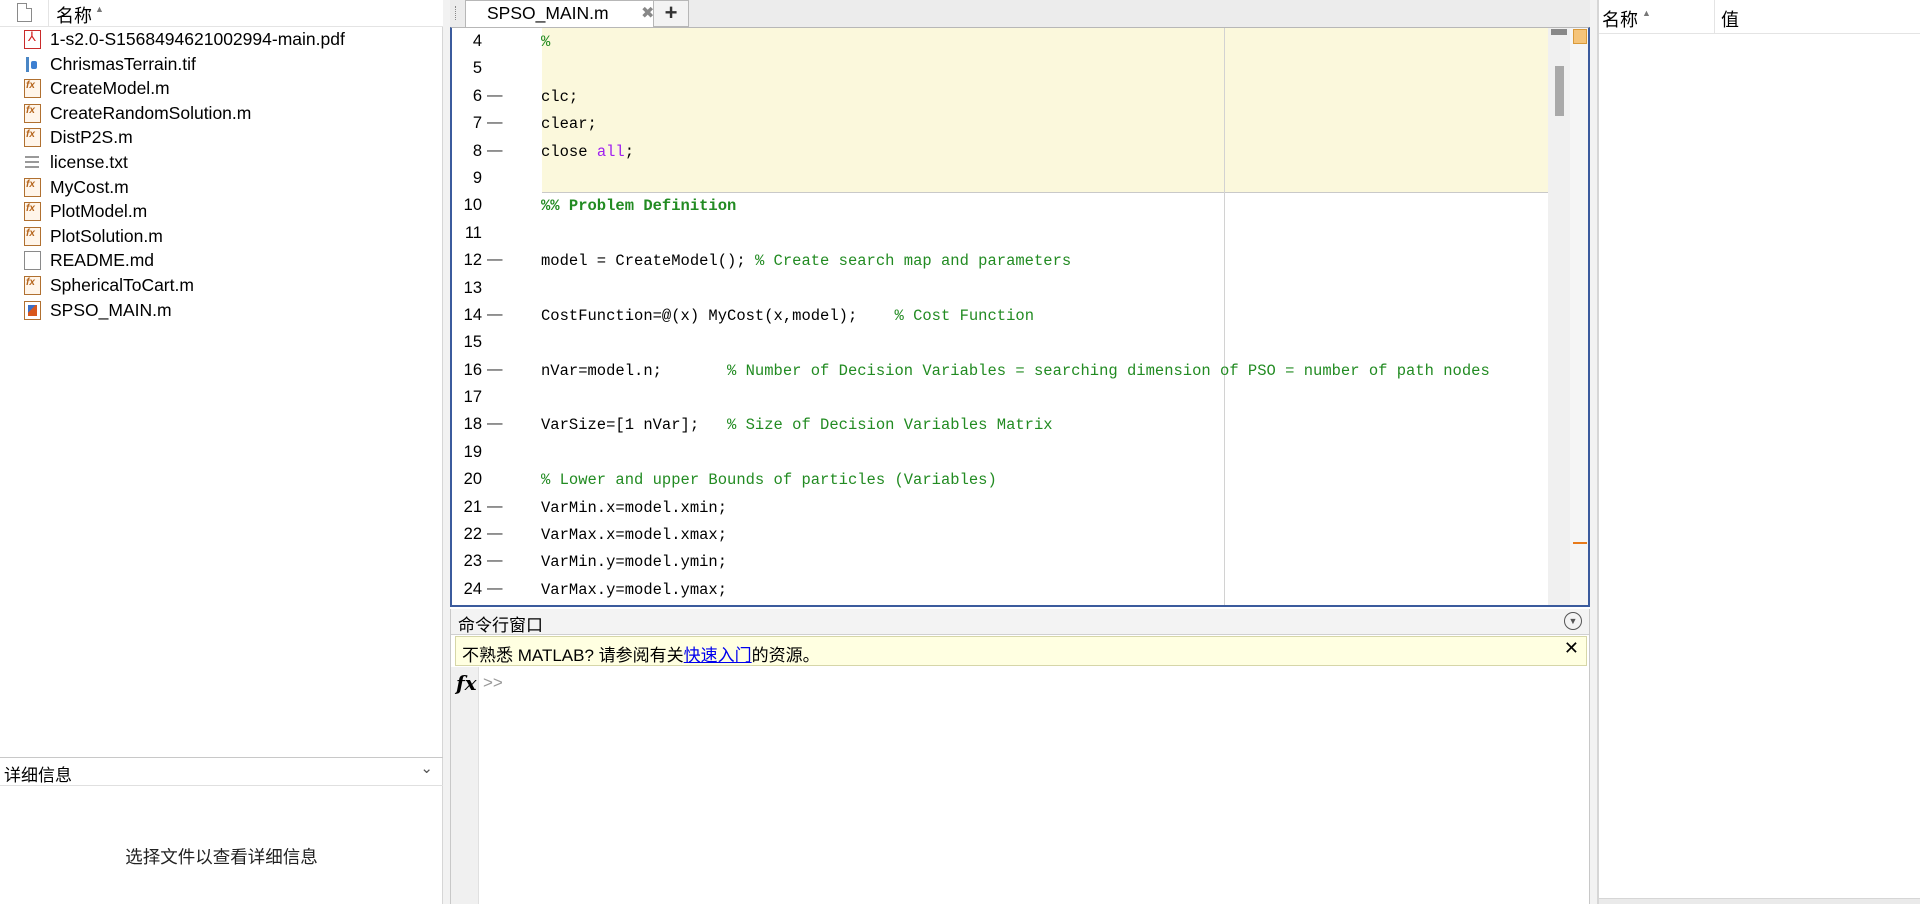  I want to click on panel-splitter-right, so click(1593, 452).